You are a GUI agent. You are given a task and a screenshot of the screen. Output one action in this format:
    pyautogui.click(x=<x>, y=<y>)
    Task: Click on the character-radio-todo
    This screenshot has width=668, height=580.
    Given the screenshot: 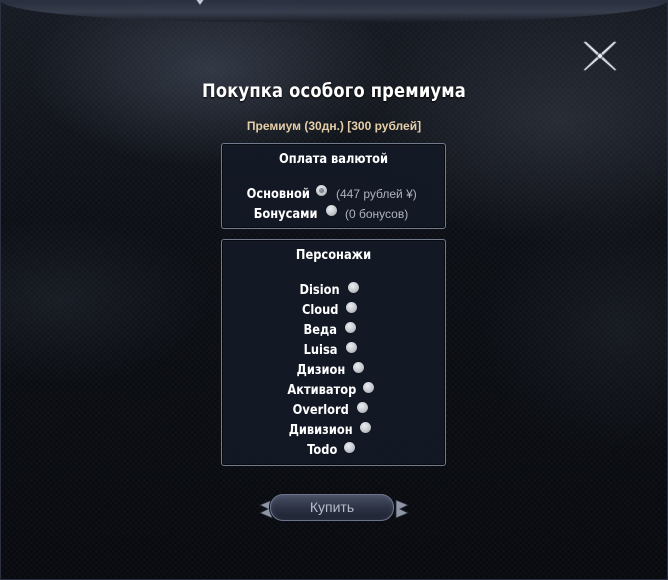 What is the action you would take?
    pyautogui.click(x=349, y=447)
    